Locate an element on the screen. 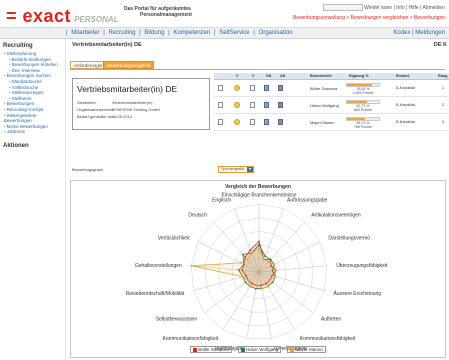 Image resolution: width=449 pixels, height=360 pixels. col-ak: AK is located at coordinates (283, 76).